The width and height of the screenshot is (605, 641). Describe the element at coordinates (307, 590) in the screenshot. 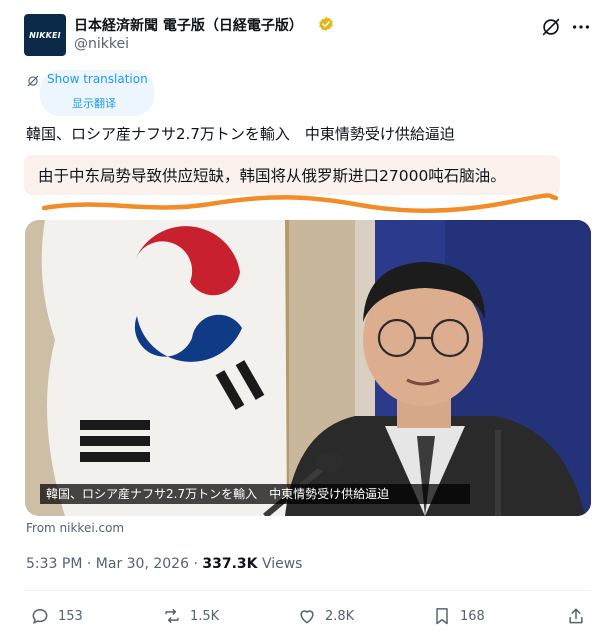

I see `divider` at that location.